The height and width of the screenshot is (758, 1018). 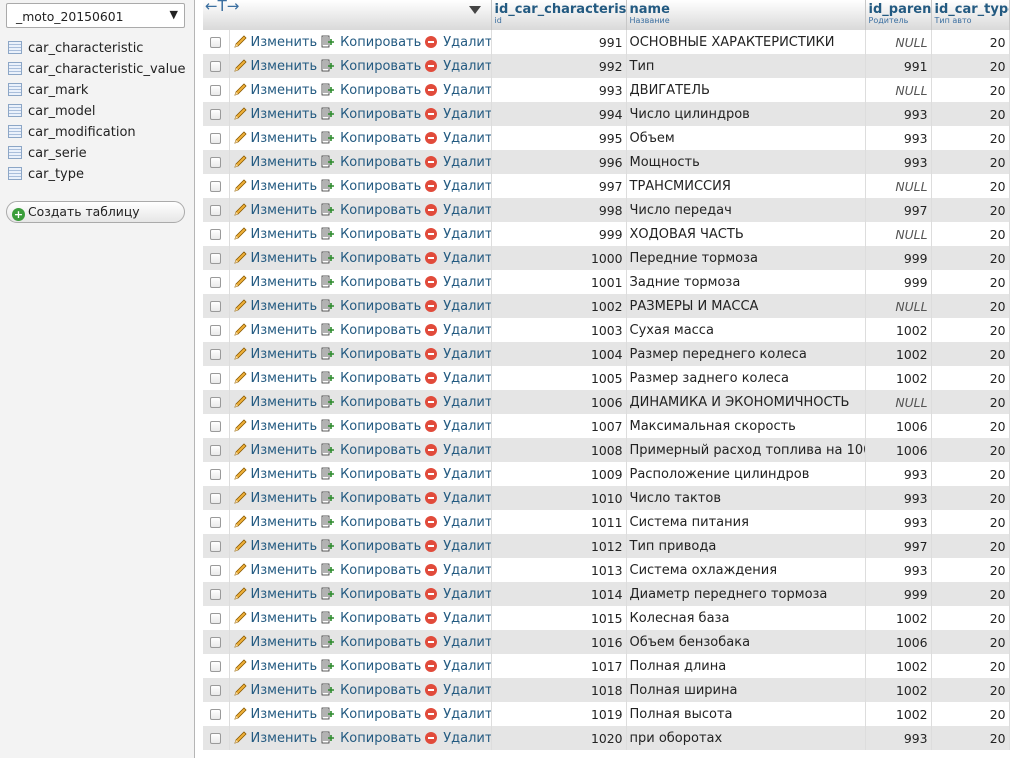 What do you see at coordinates (746, 114) in the screenshot?
I see `cell-name: Число цилиндров` at bounding box center [746, 114].